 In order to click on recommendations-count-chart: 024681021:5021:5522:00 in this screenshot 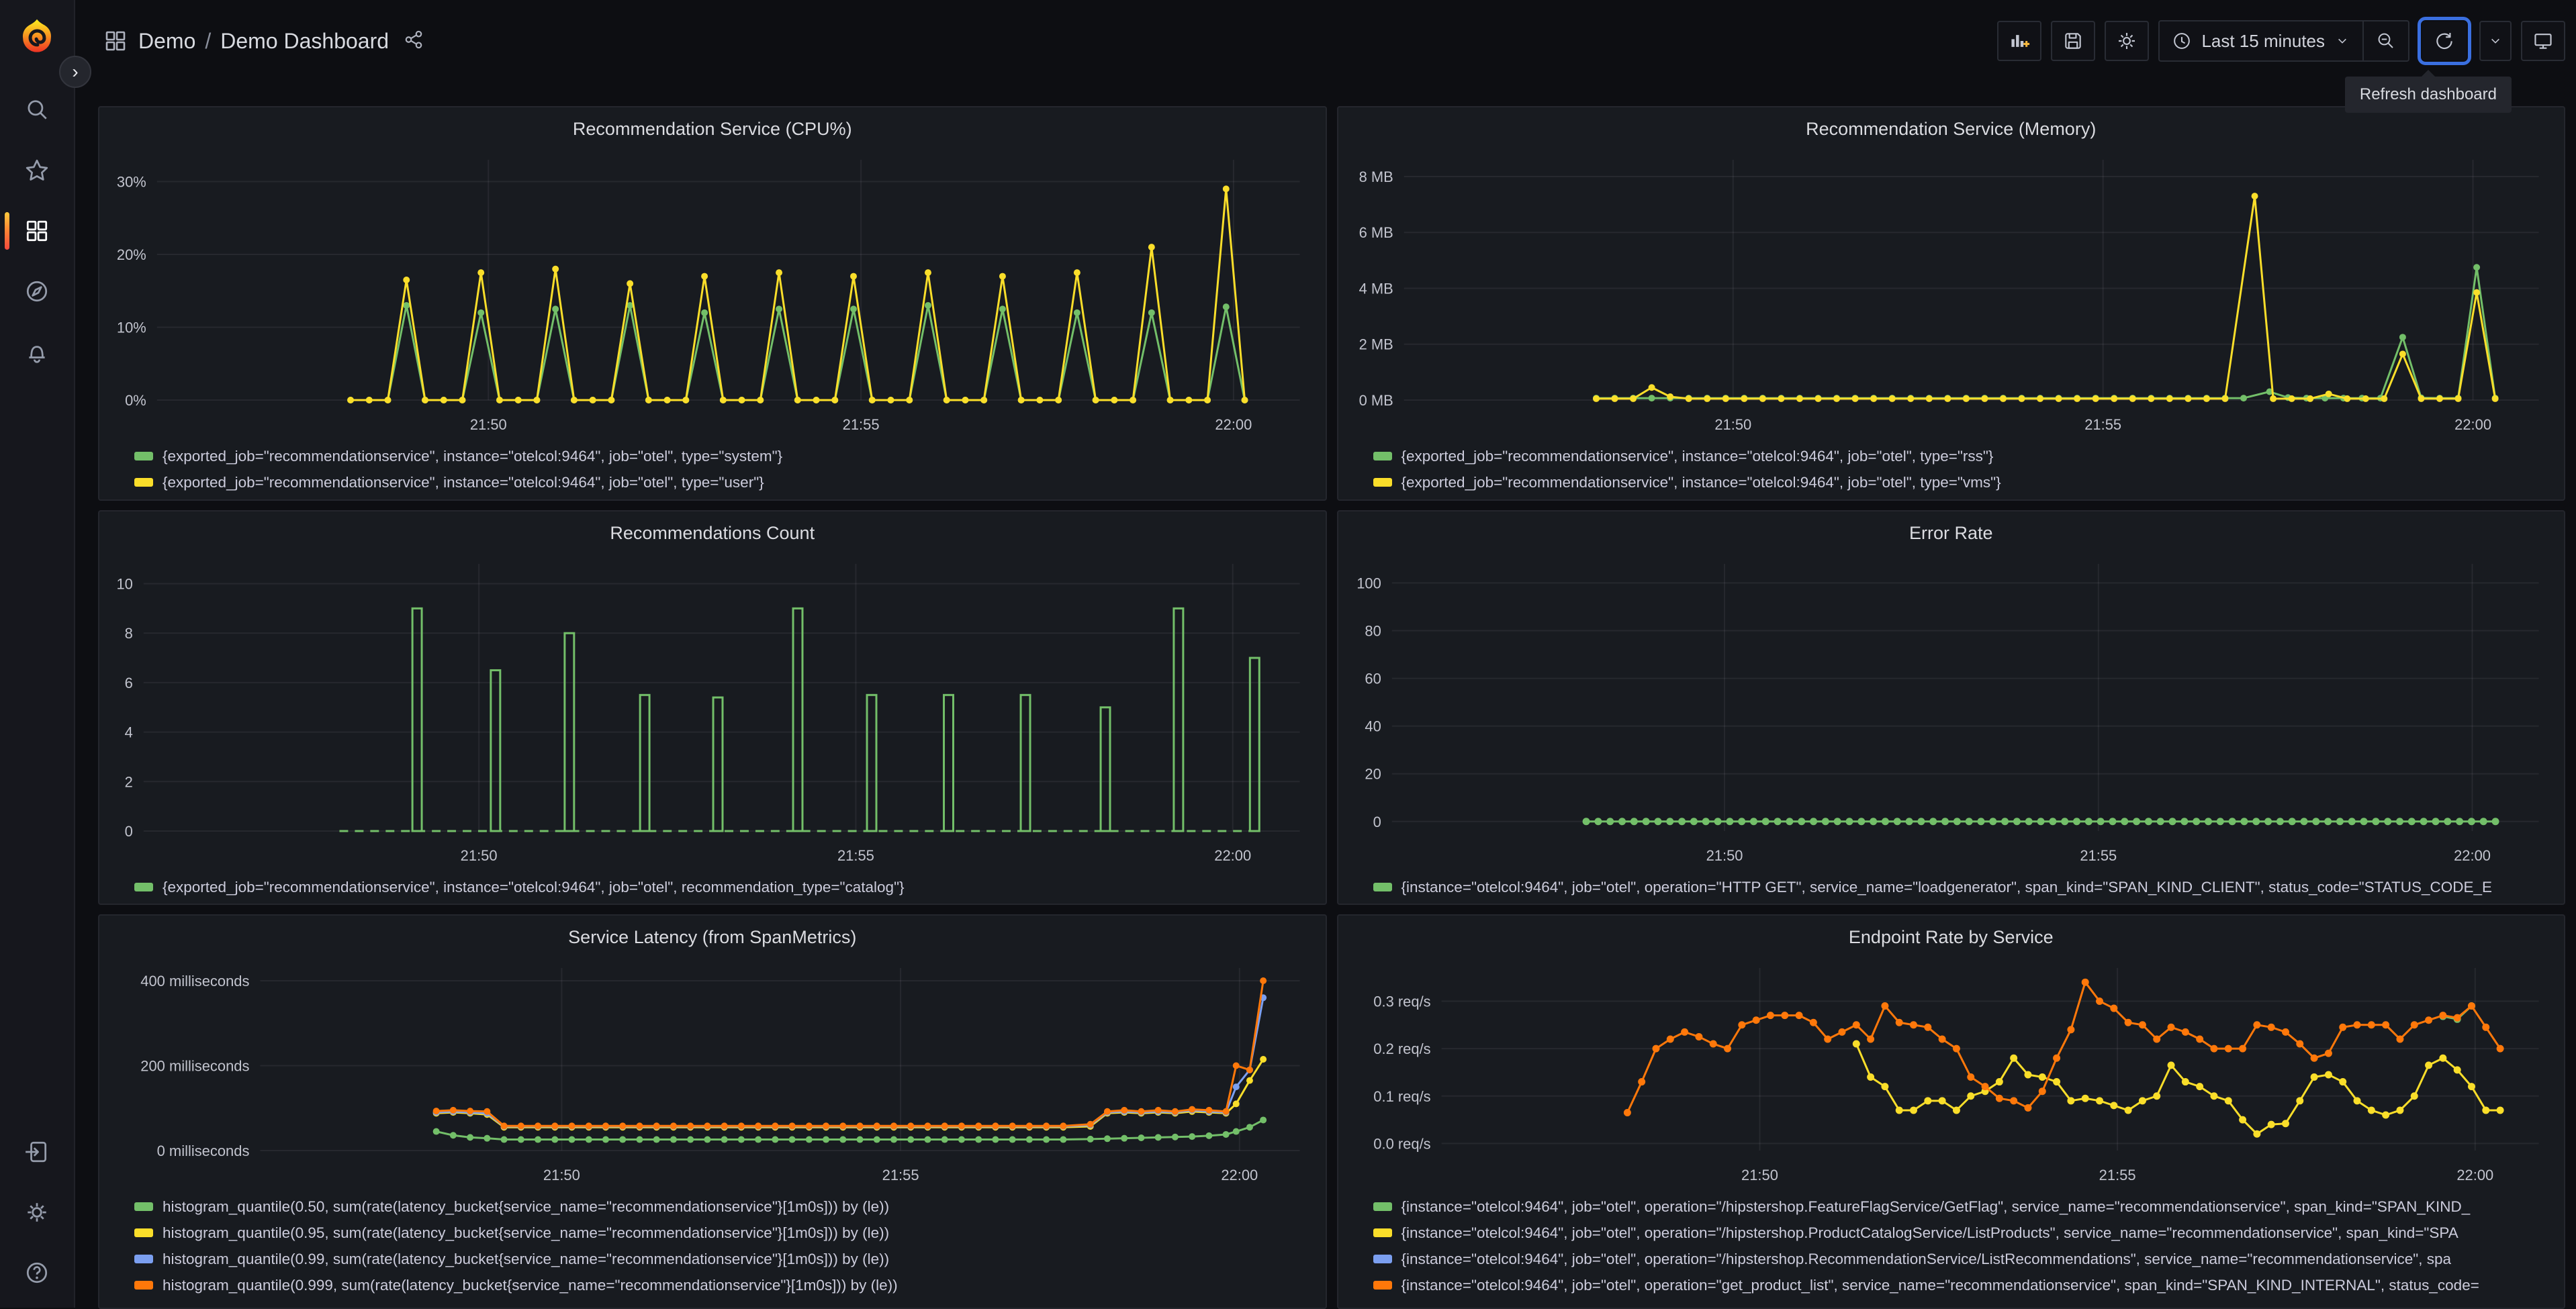, I will do `click(712, 711)`.